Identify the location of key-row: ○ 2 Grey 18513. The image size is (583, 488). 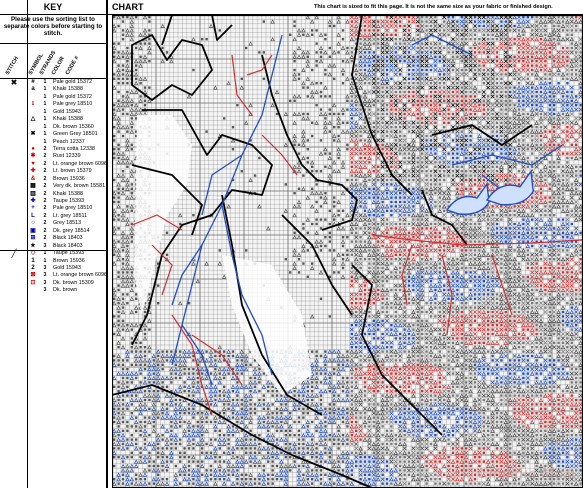
(53, 223).